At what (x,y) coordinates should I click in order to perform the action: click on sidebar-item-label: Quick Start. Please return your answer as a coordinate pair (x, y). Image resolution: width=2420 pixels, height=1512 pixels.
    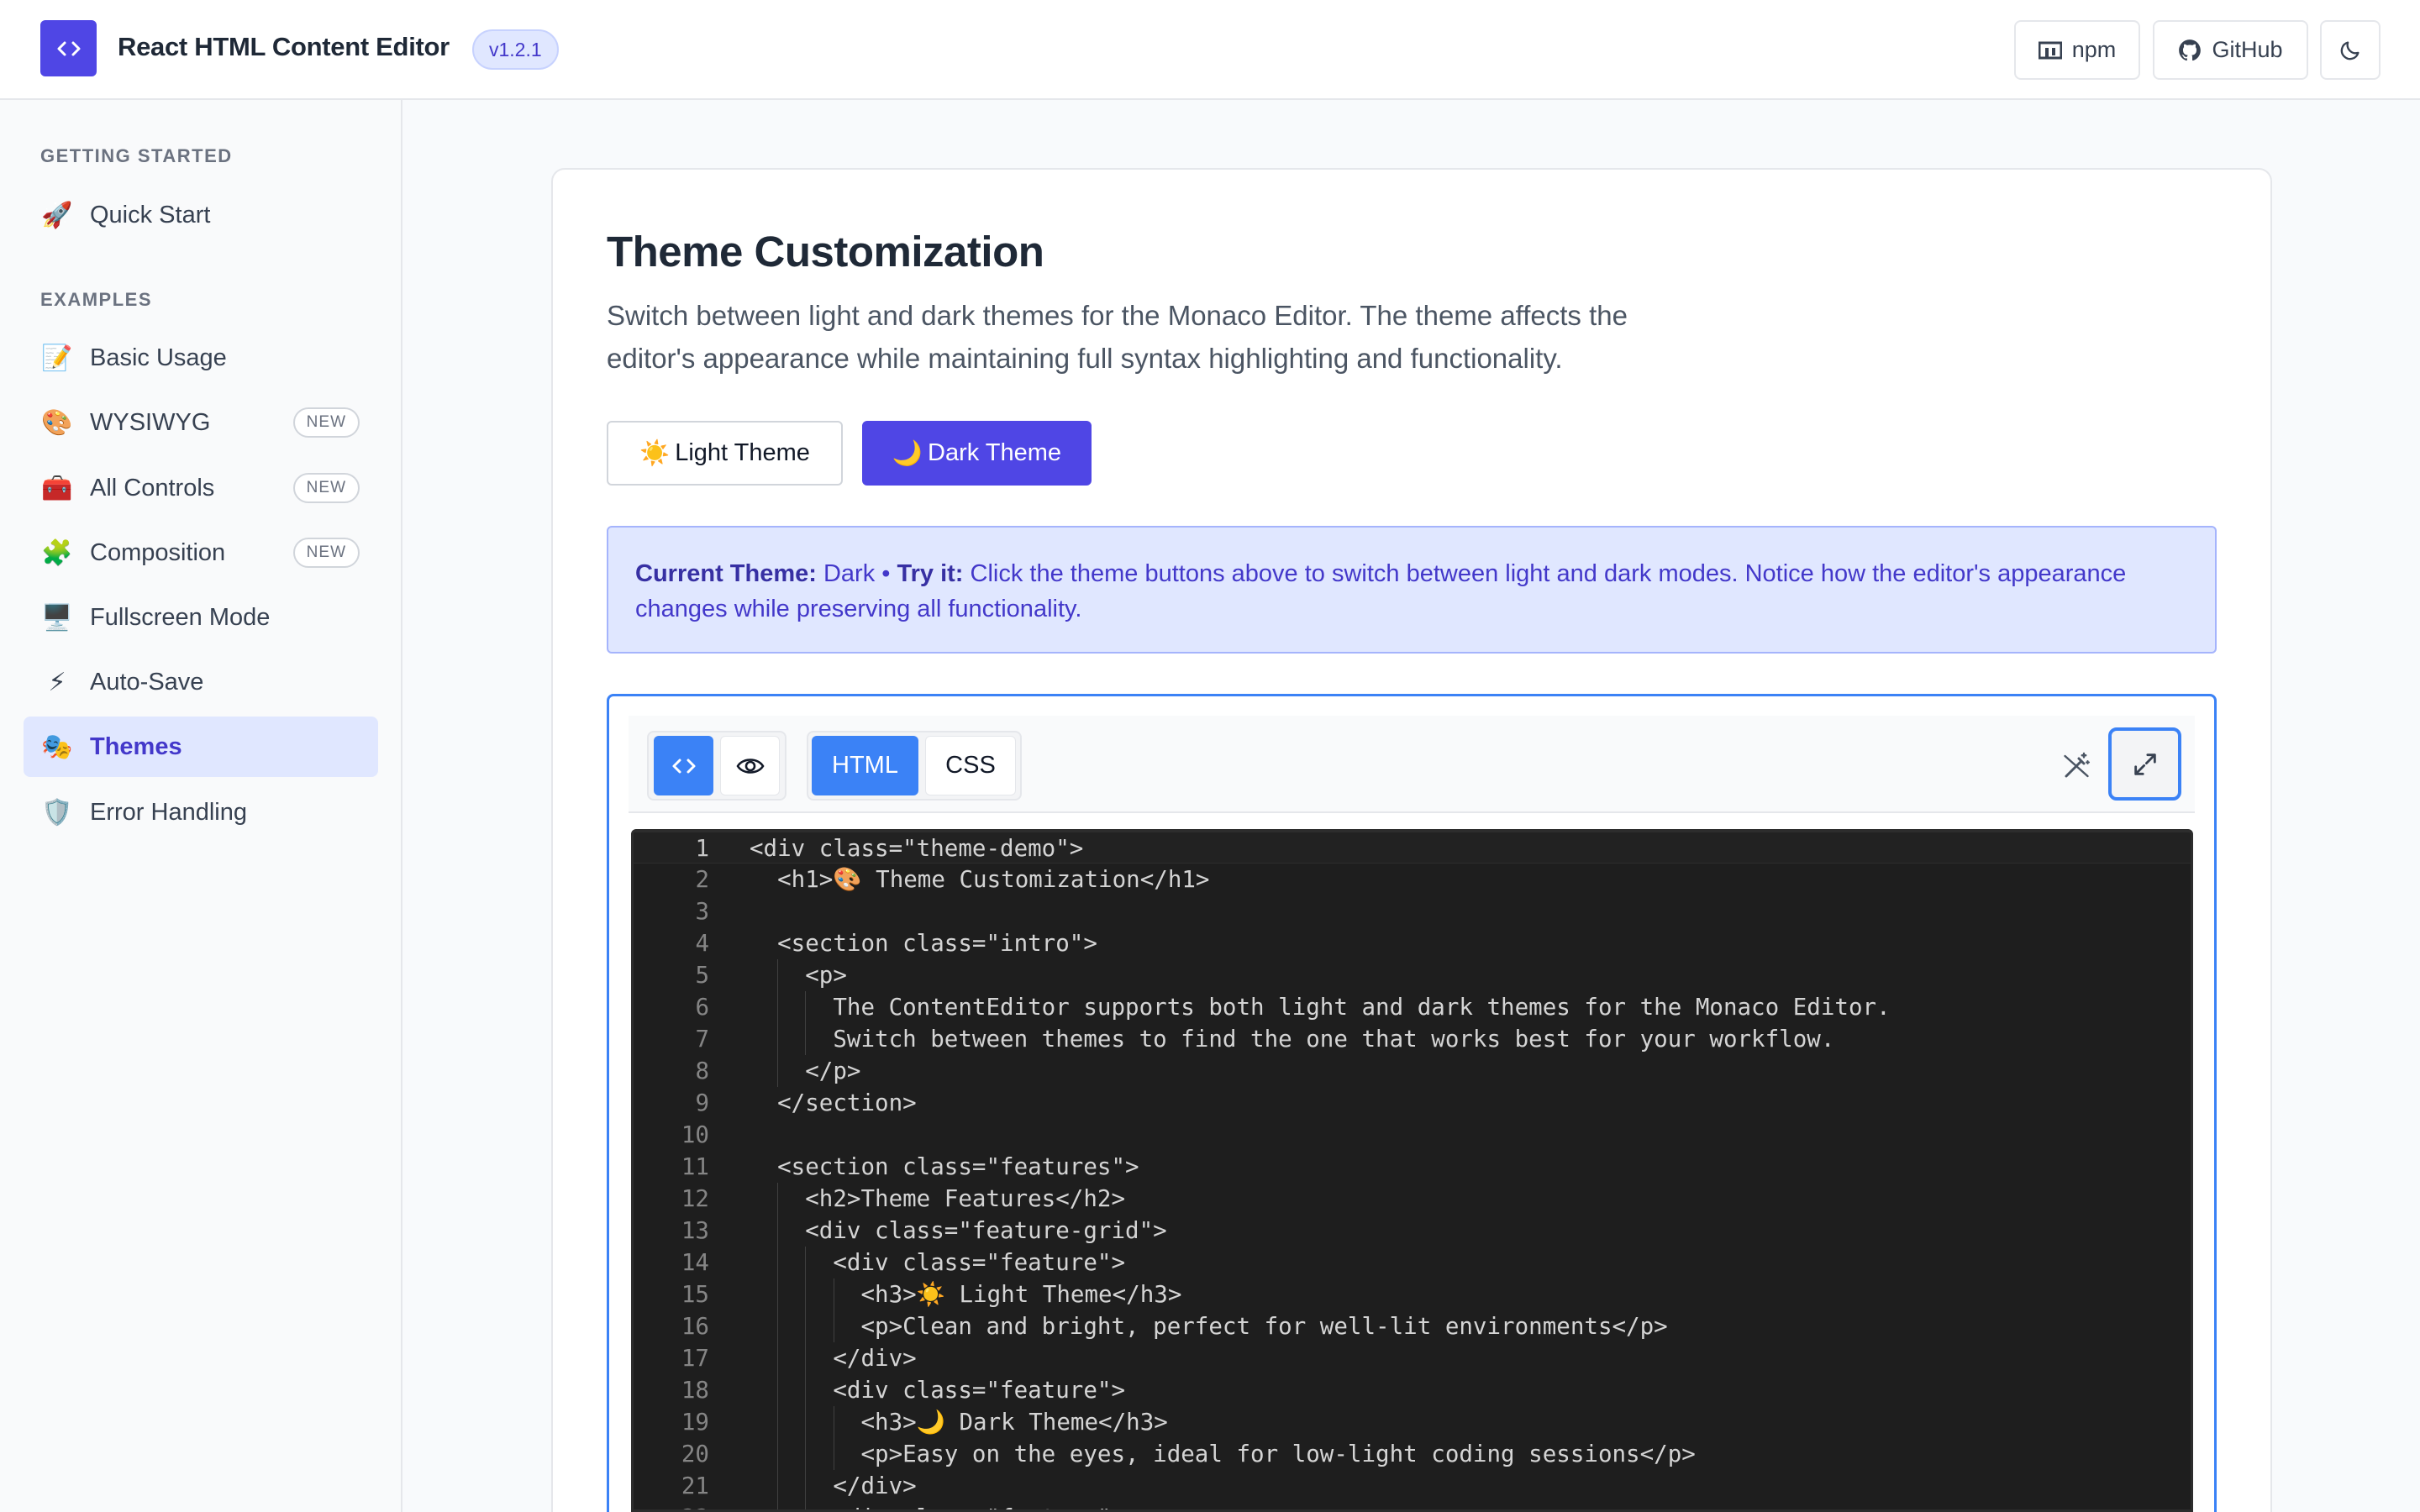
    Looking at the image, I should click on (150, 214).